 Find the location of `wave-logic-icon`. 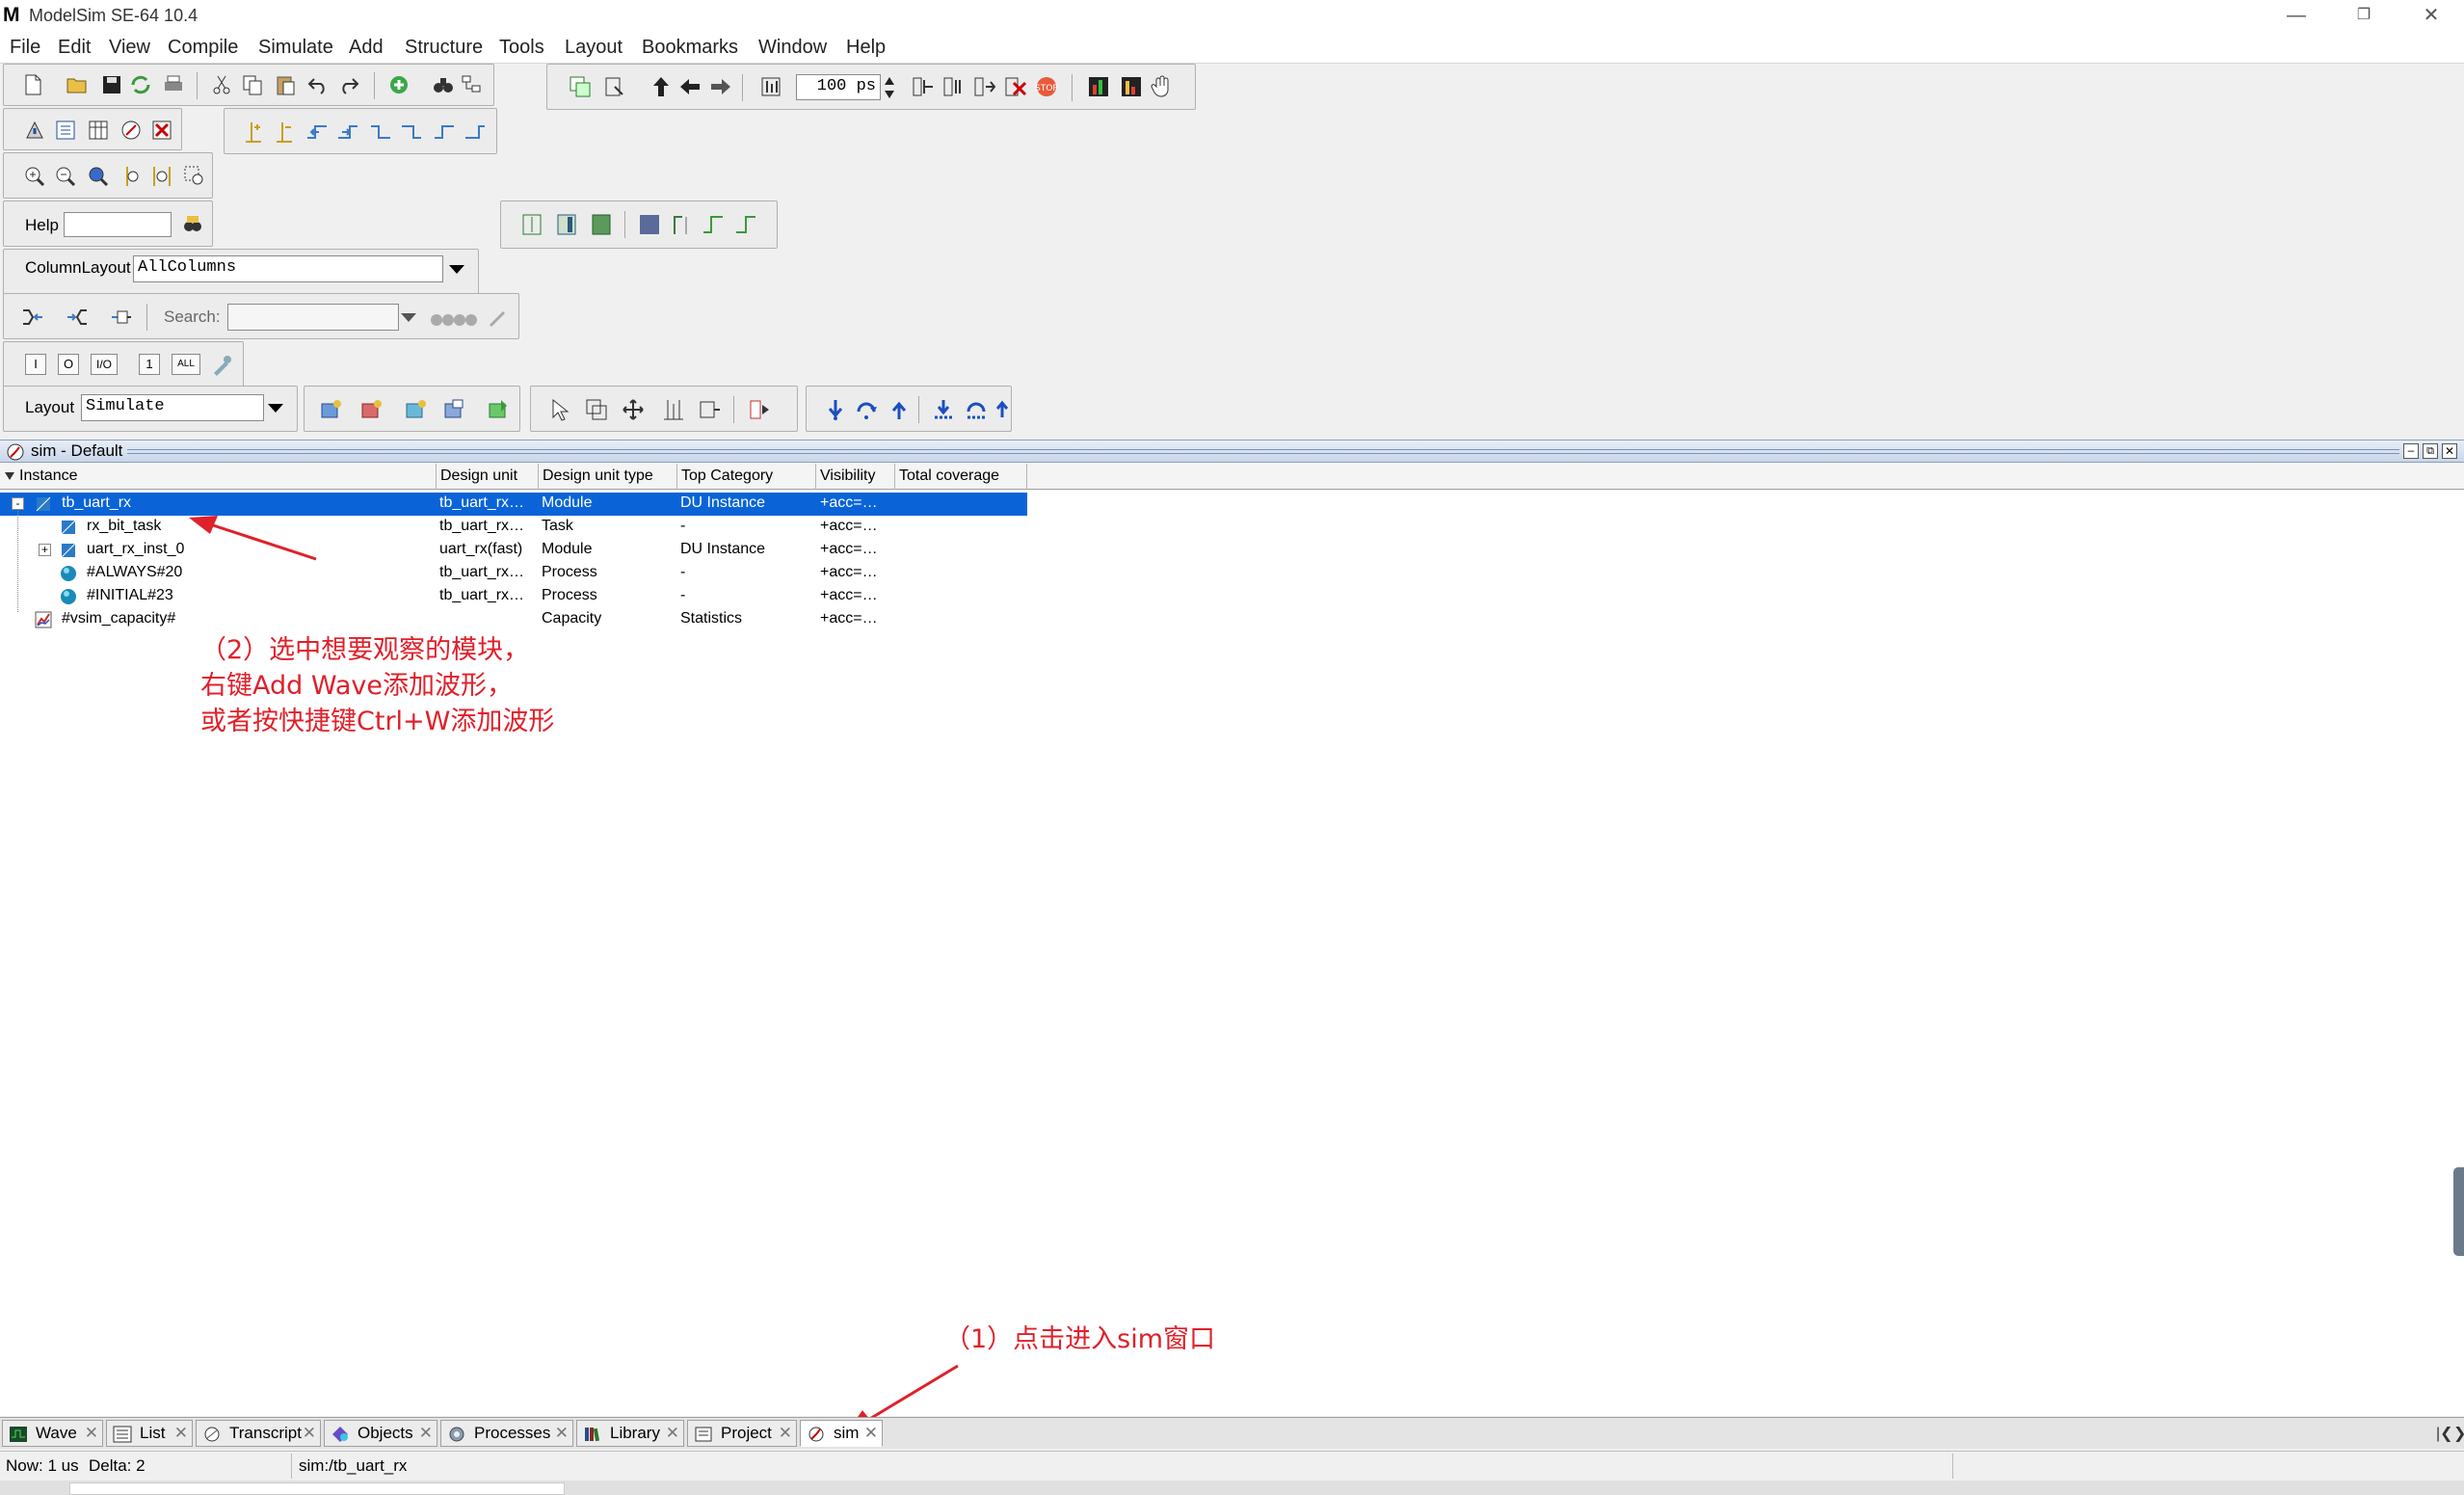

wave-logic-icon is located at coordinates (566, 225).